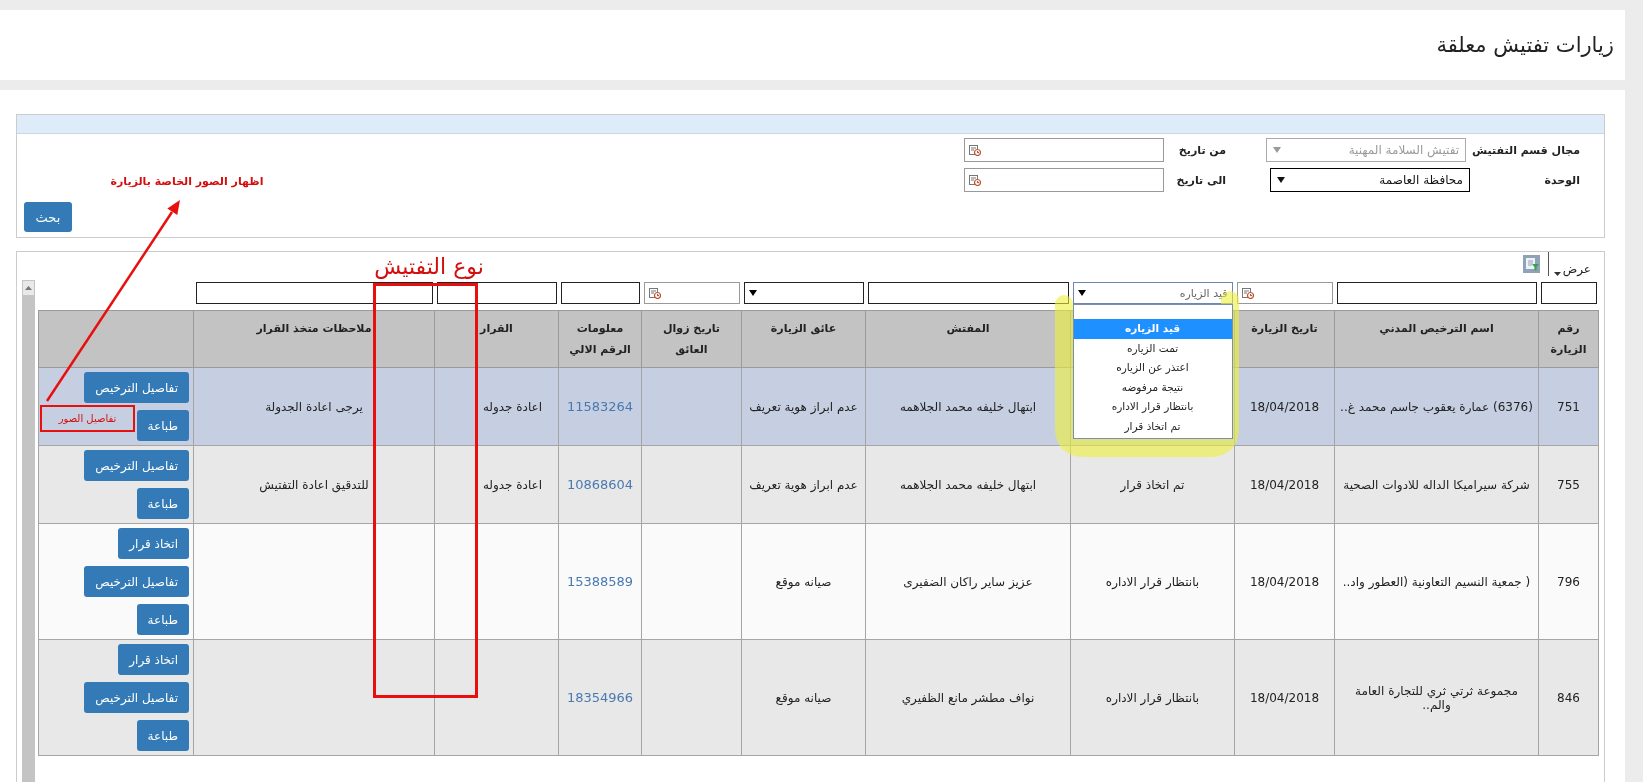  Describe the element at coordinates (1568, 697) in the screenshot. I see `table-cell: 846` at that location.